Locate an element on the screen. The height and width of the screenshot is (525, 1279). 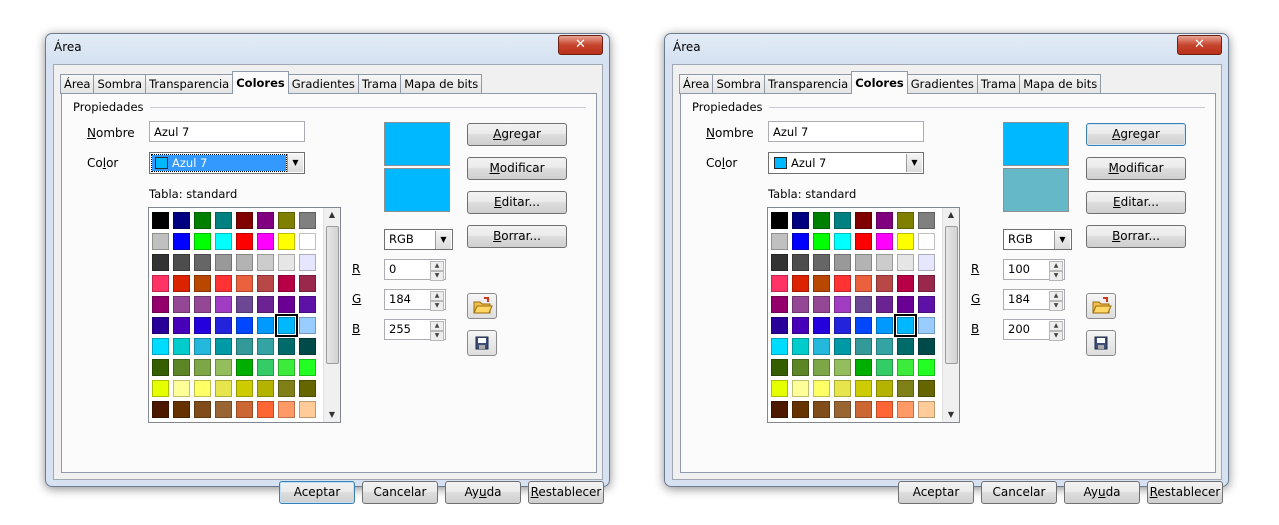
color-mode-select: RGB ▼ is located at coordinates (418, 239).